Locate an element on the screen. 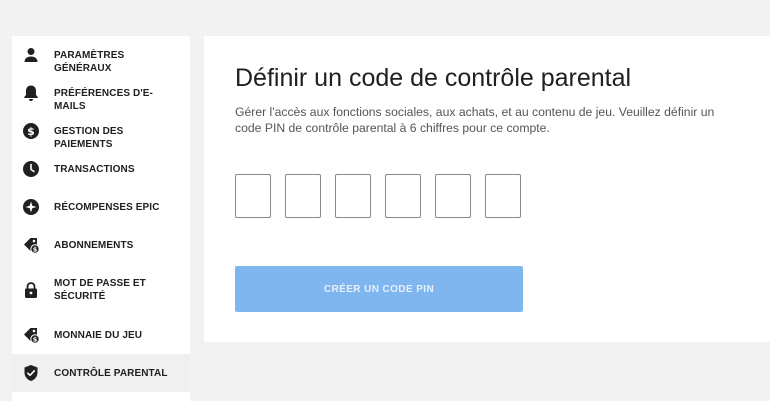 The width and height of the screenshot is (770, 401). sidebar-item-label: CONTRÔLE PARENTAL is located at coordinates (111, 373).